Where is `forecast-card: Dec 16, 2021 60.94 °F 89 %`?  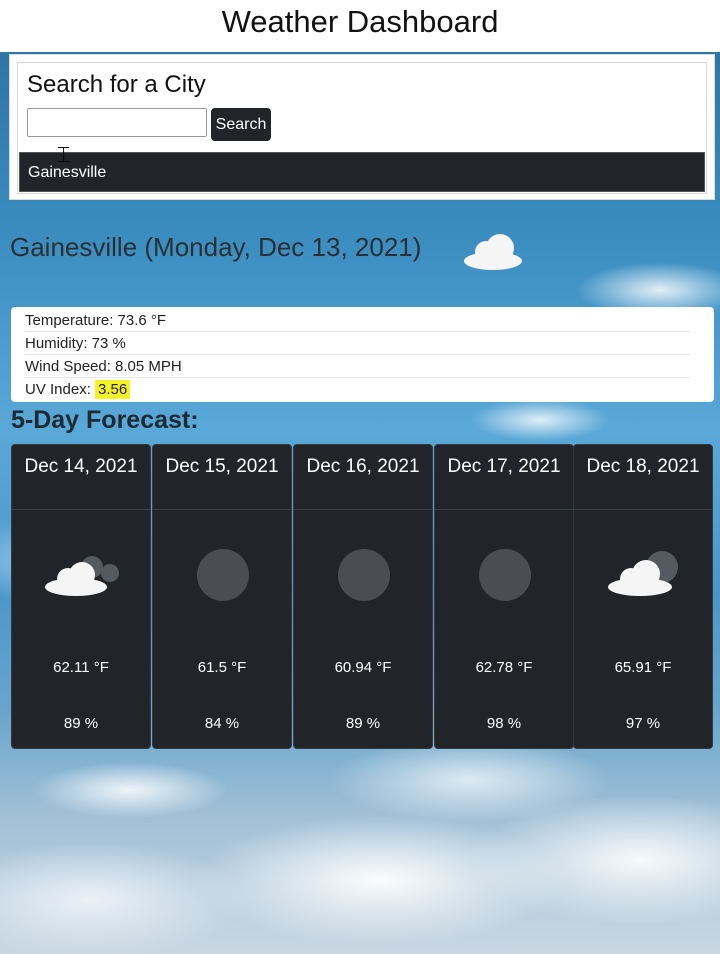
forecast-card: Dec 16, 2021 60.94 °F 89 % is located at coordinates (363, 596).